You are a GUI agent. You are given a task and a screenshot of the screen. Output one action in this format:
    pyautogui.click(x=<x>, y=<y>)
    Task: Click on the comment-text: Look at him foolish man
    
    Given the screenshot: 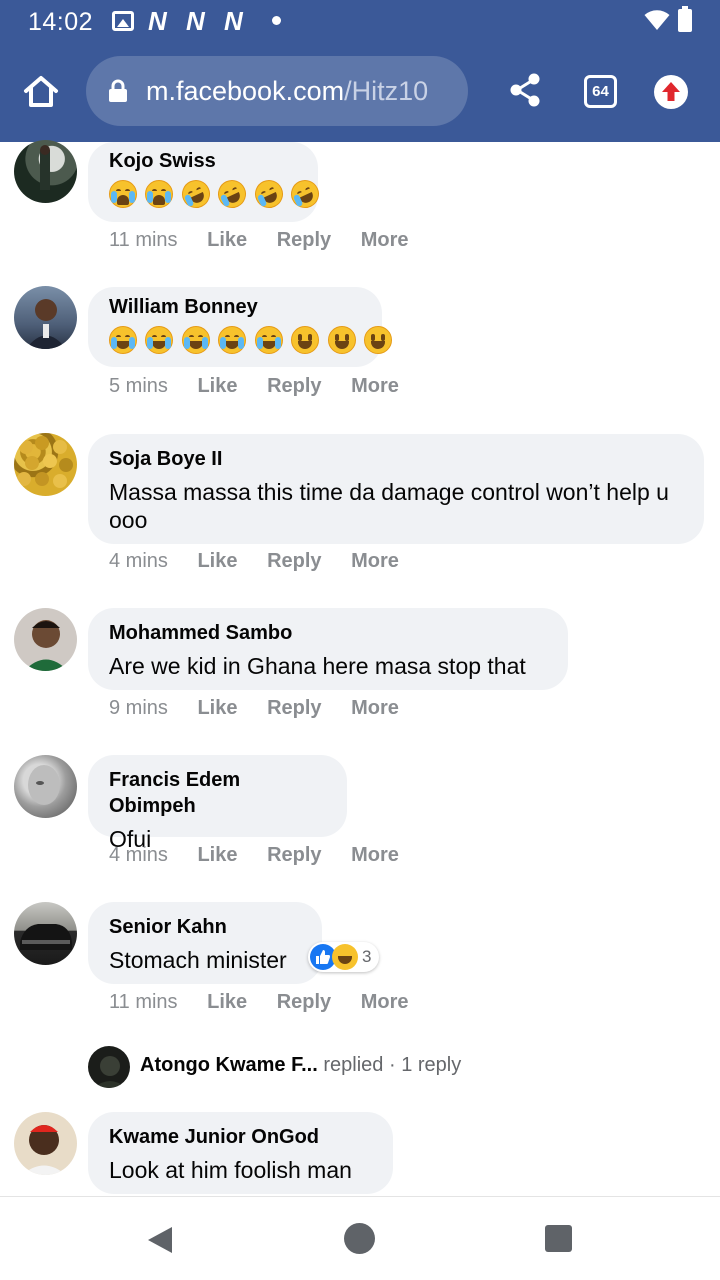 What is the action you would take?
    pyautogui.click(x=230, y=1170)
    